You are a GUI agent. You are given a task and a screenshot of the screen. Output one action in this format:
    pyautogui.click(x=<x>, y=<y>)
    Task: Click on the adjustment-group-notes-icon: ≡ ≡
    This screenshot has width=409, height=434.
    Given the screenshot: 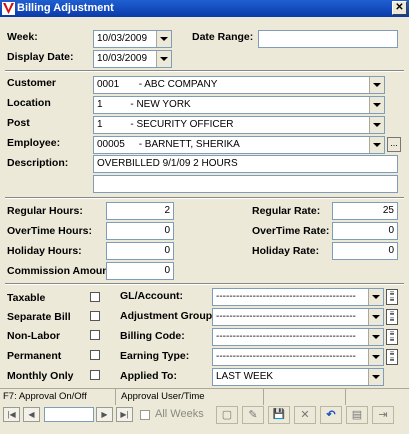 What is the action you would take?
    pyautogui.click(x=392, y=317)
    